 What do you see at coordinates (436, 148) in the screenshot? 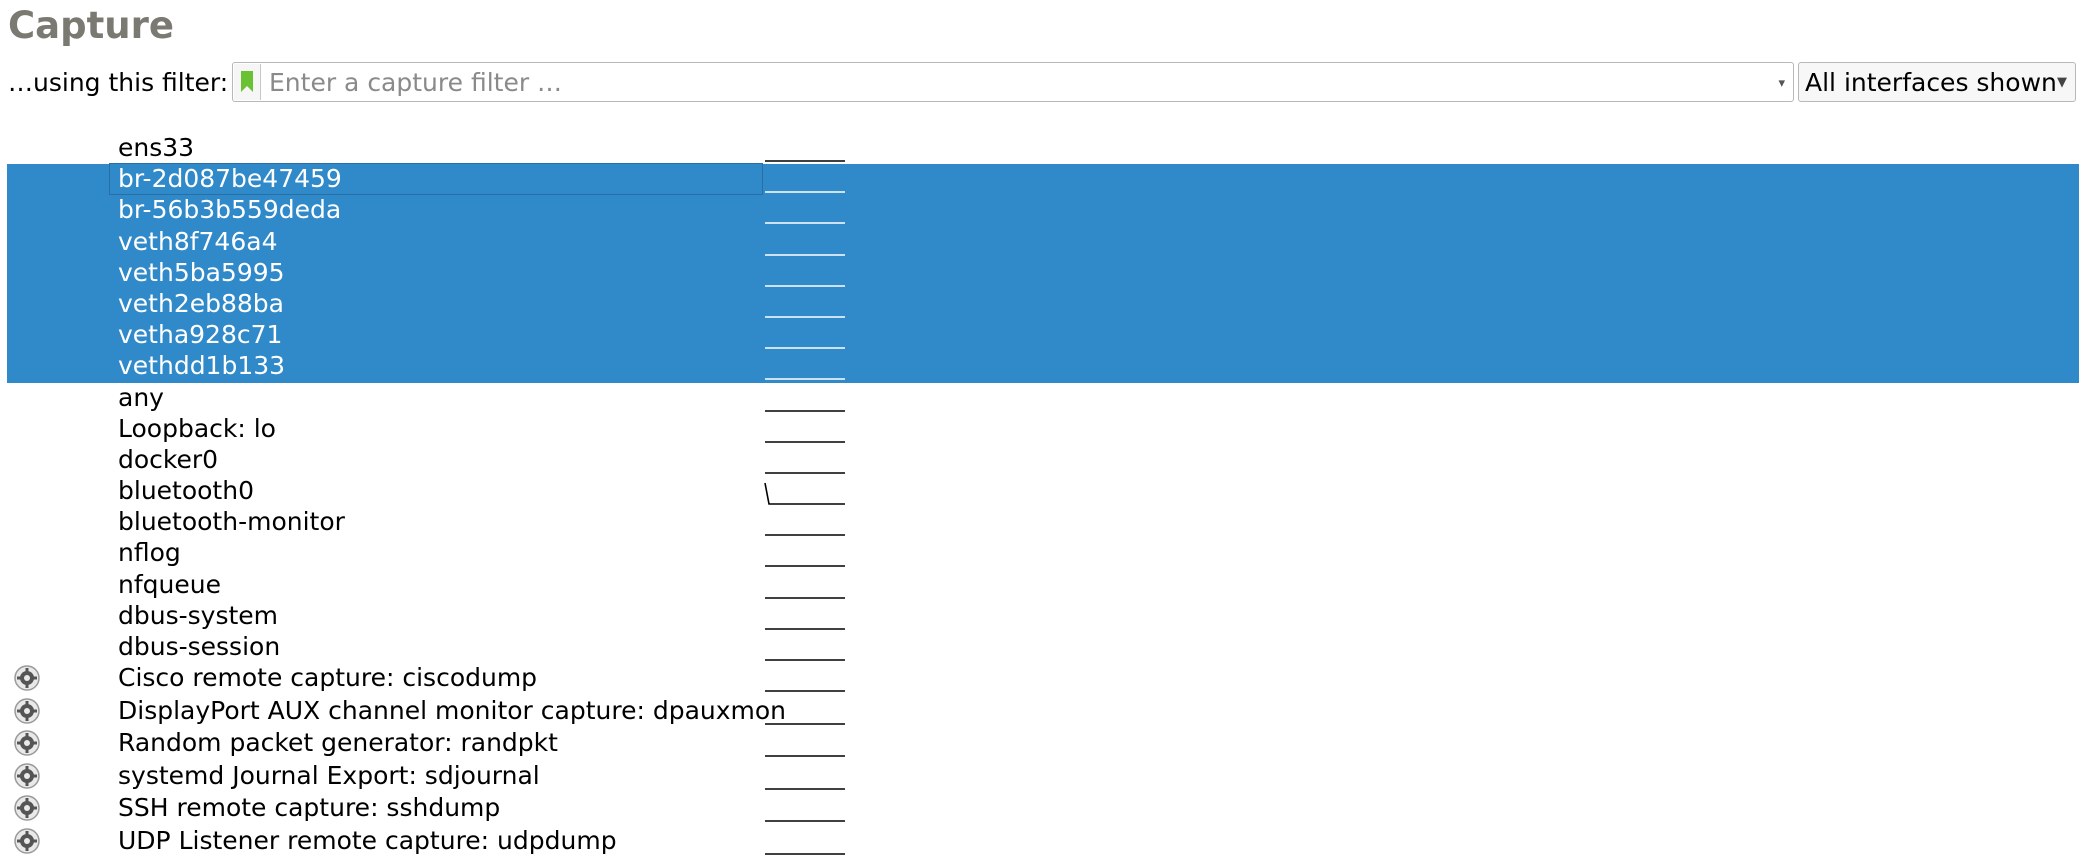
I see `interface-name-cell: ens33` at bounding box center [436, 148].